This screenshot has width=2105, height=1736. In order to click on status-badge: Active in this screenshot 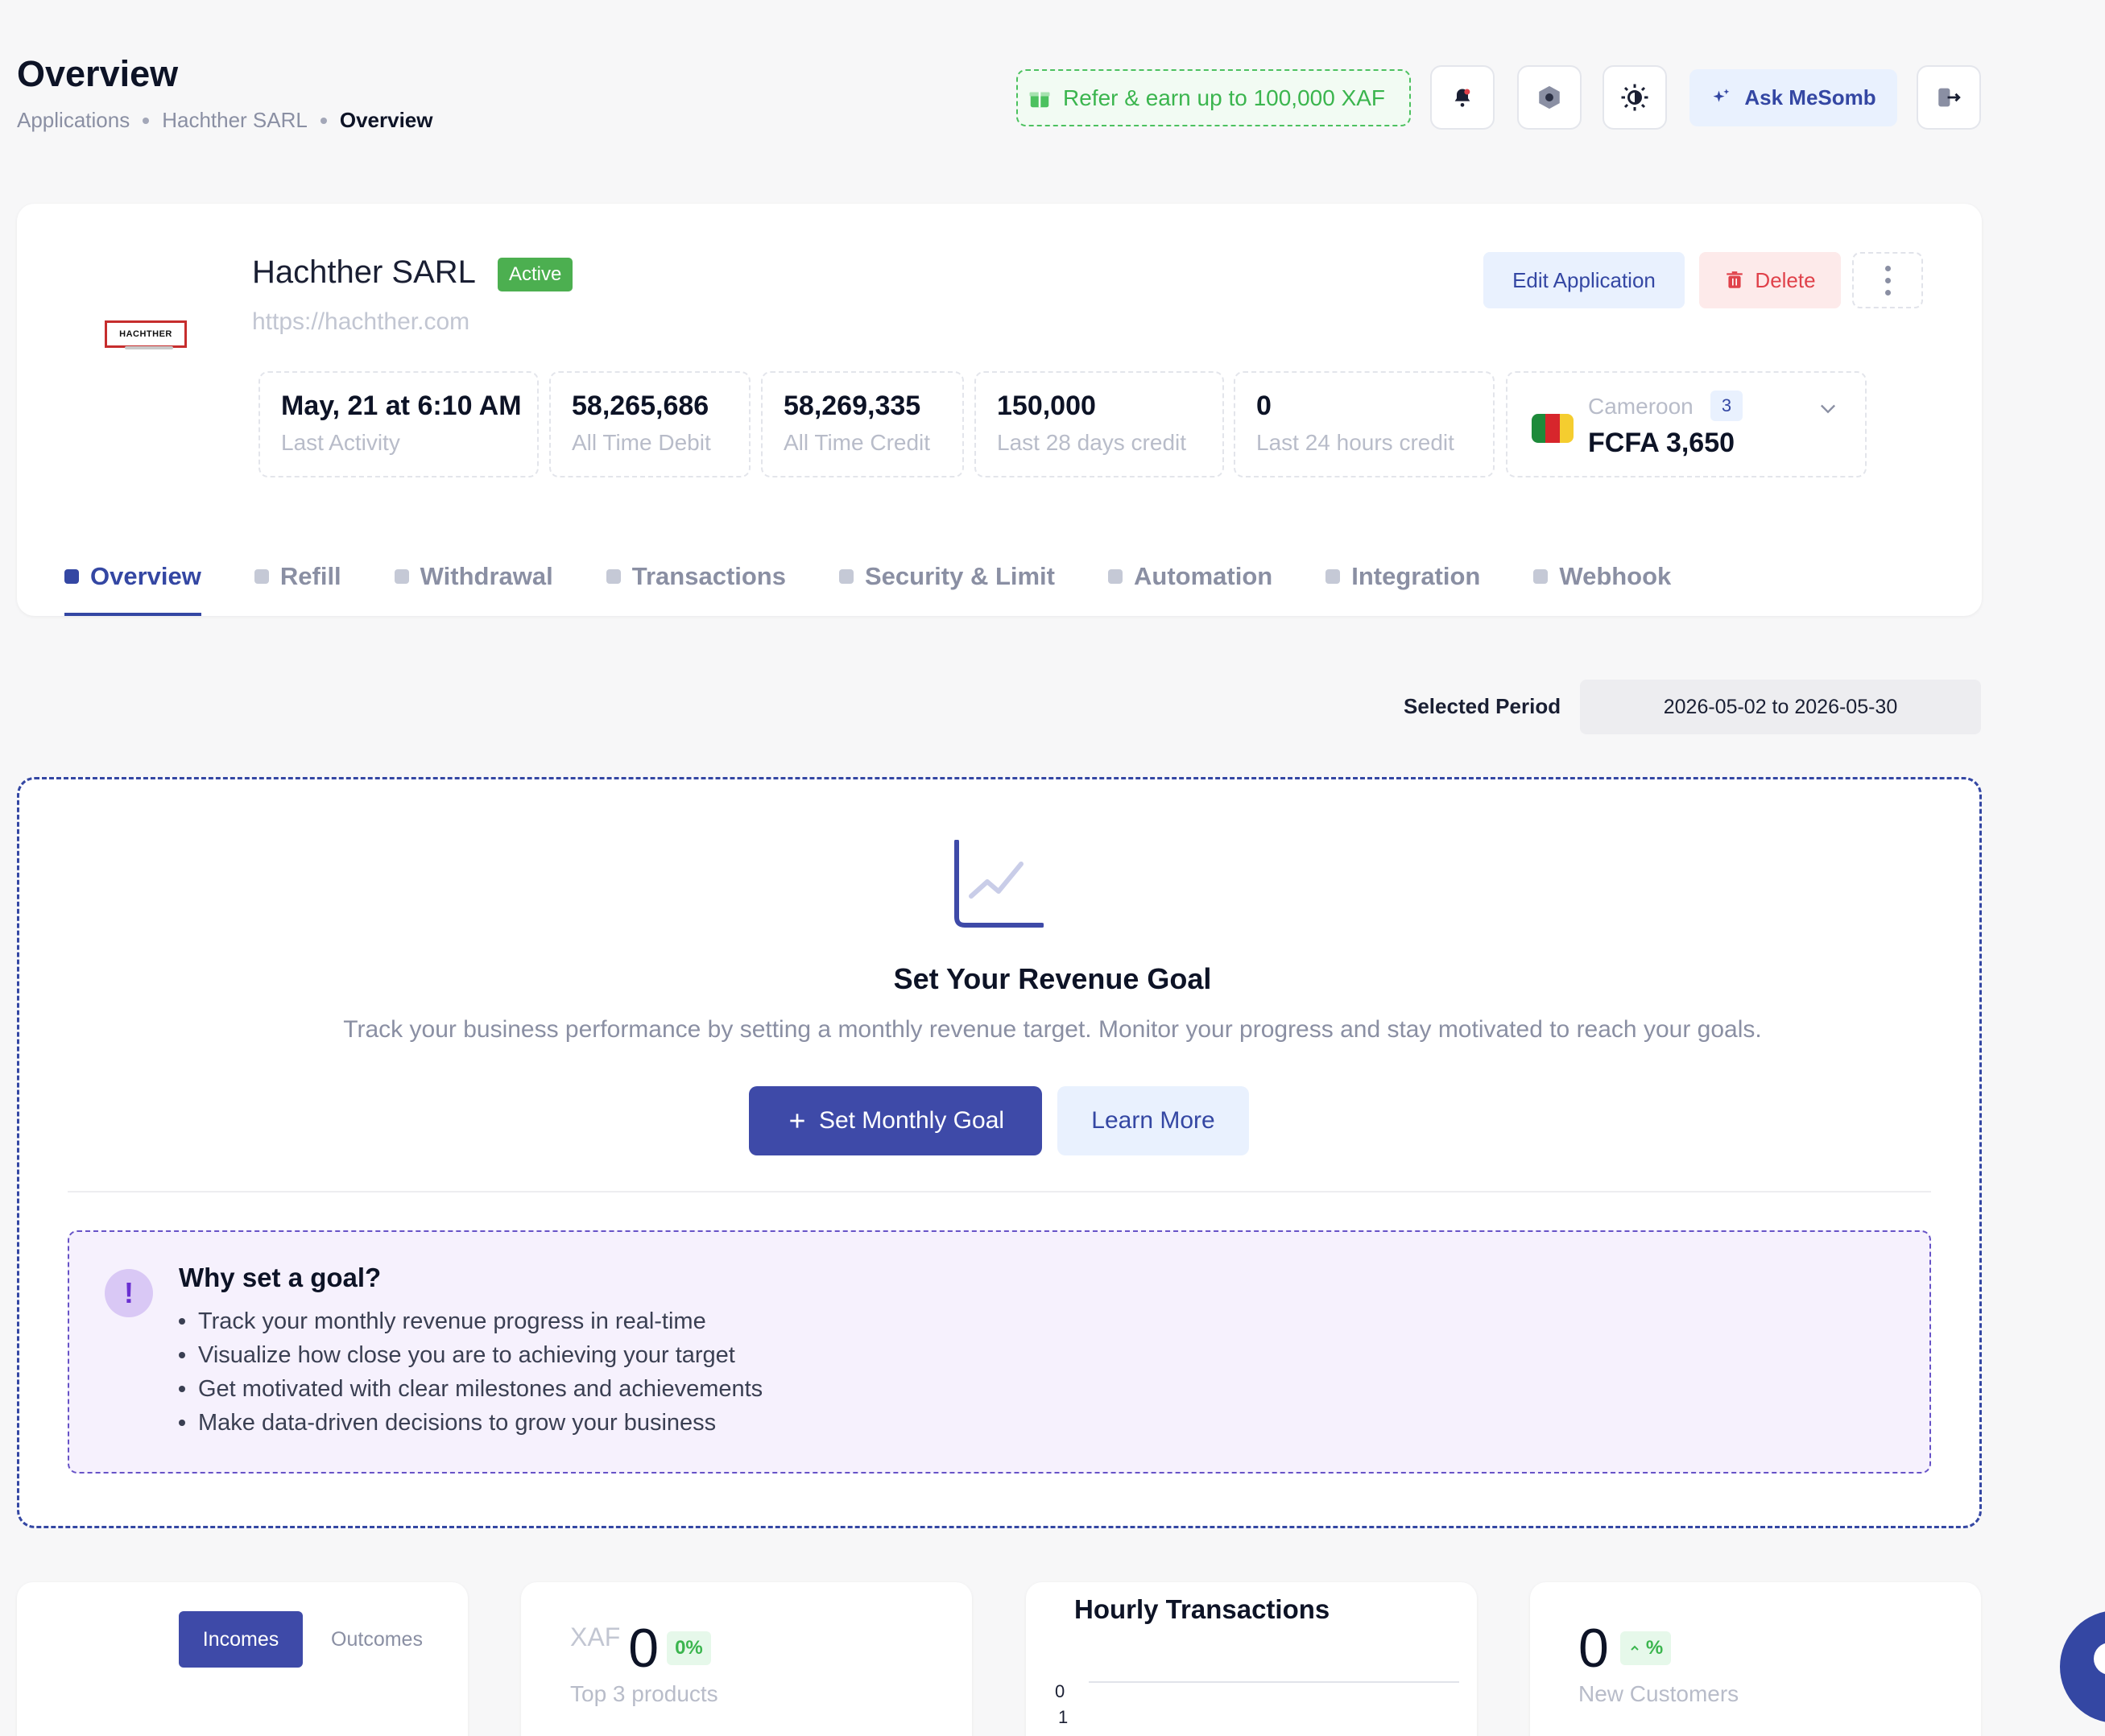, I will do `click(535, 275)`.